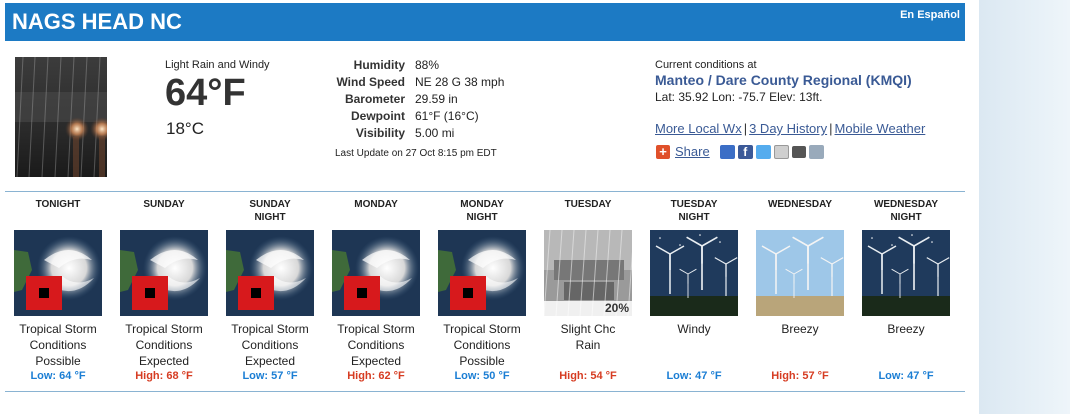 Image resolution: width=1070 pixels, height=414 pixels. Describe the element at coordinates (376, 204) in the screenshot. I see `period-name-line1: MONDAY` at that location.